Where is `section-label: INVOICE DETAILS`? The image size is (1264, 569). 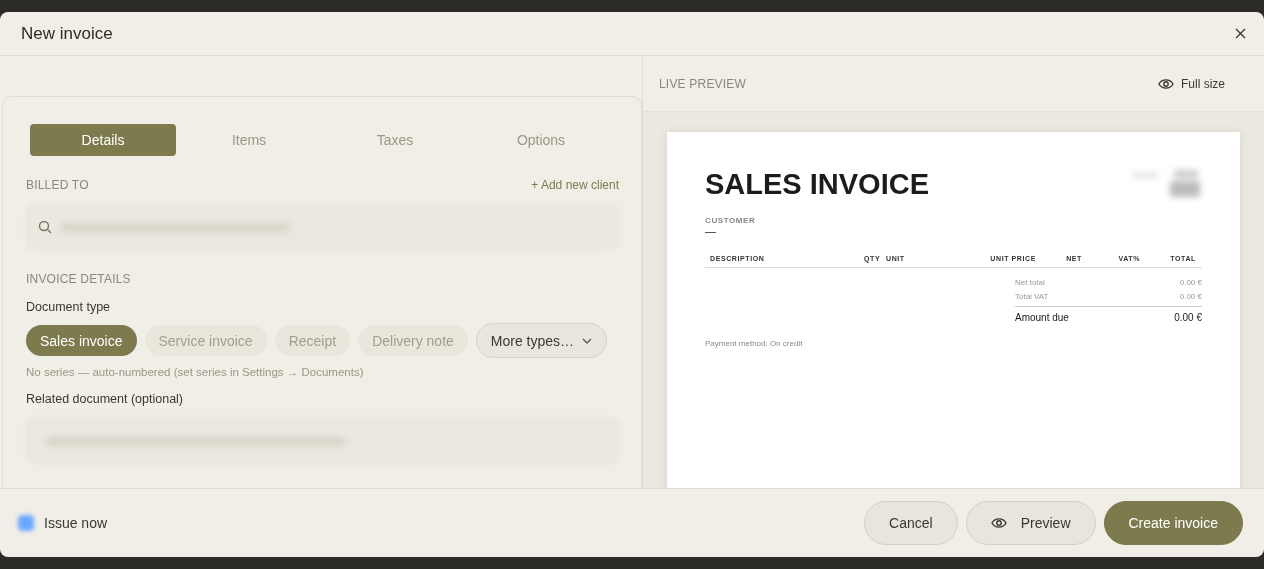 section-label: INVOICE DETAILS is located at coordinates (78, 279).